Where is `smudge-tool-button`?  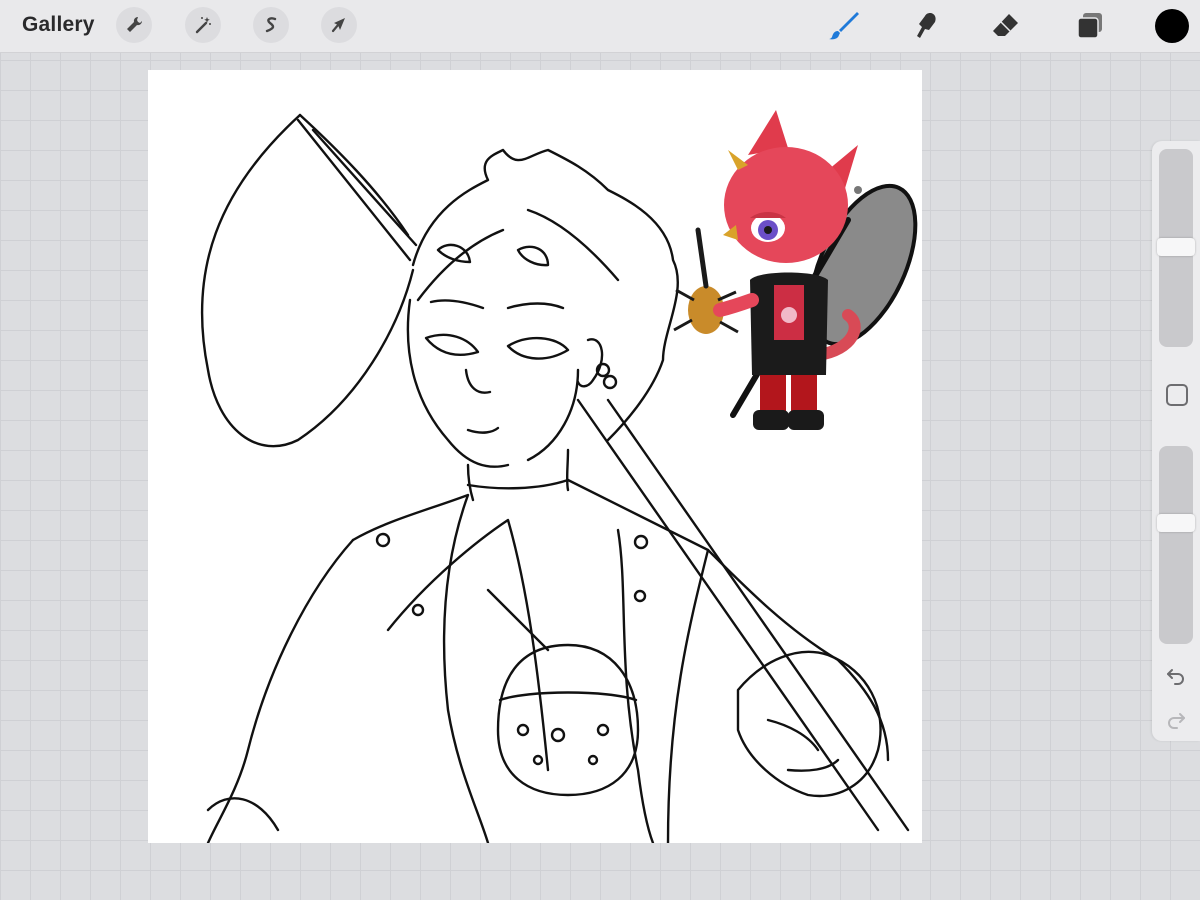 smudge-tool-button is located at coordinates (926, 26).